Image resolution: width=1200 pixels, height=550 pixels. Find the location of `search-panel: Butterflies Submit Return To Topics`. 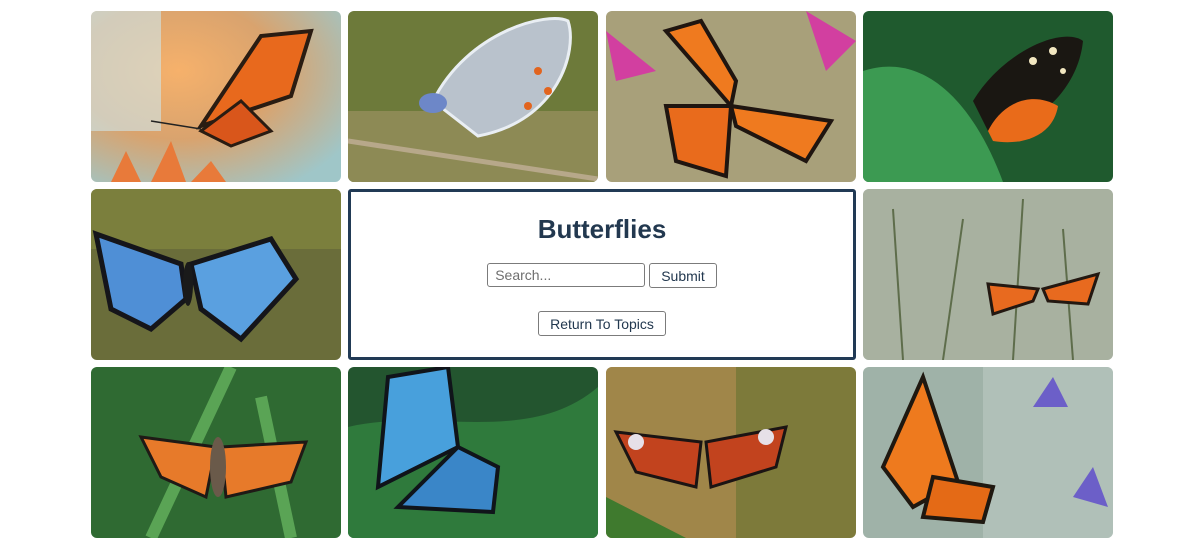

search-panel: Butterflies Submit Return To Topics is located at coordinates (602, 274).